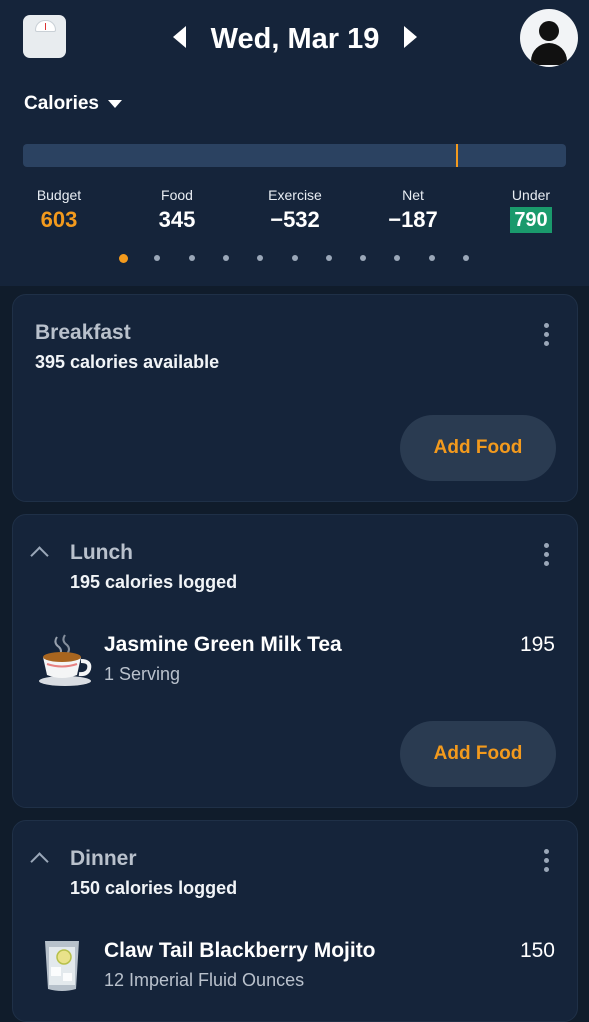 The image size is (589, 1022). Describe the element at coordinates (59, 219) in the screenshot. I see `stat-value: 603` at that location.